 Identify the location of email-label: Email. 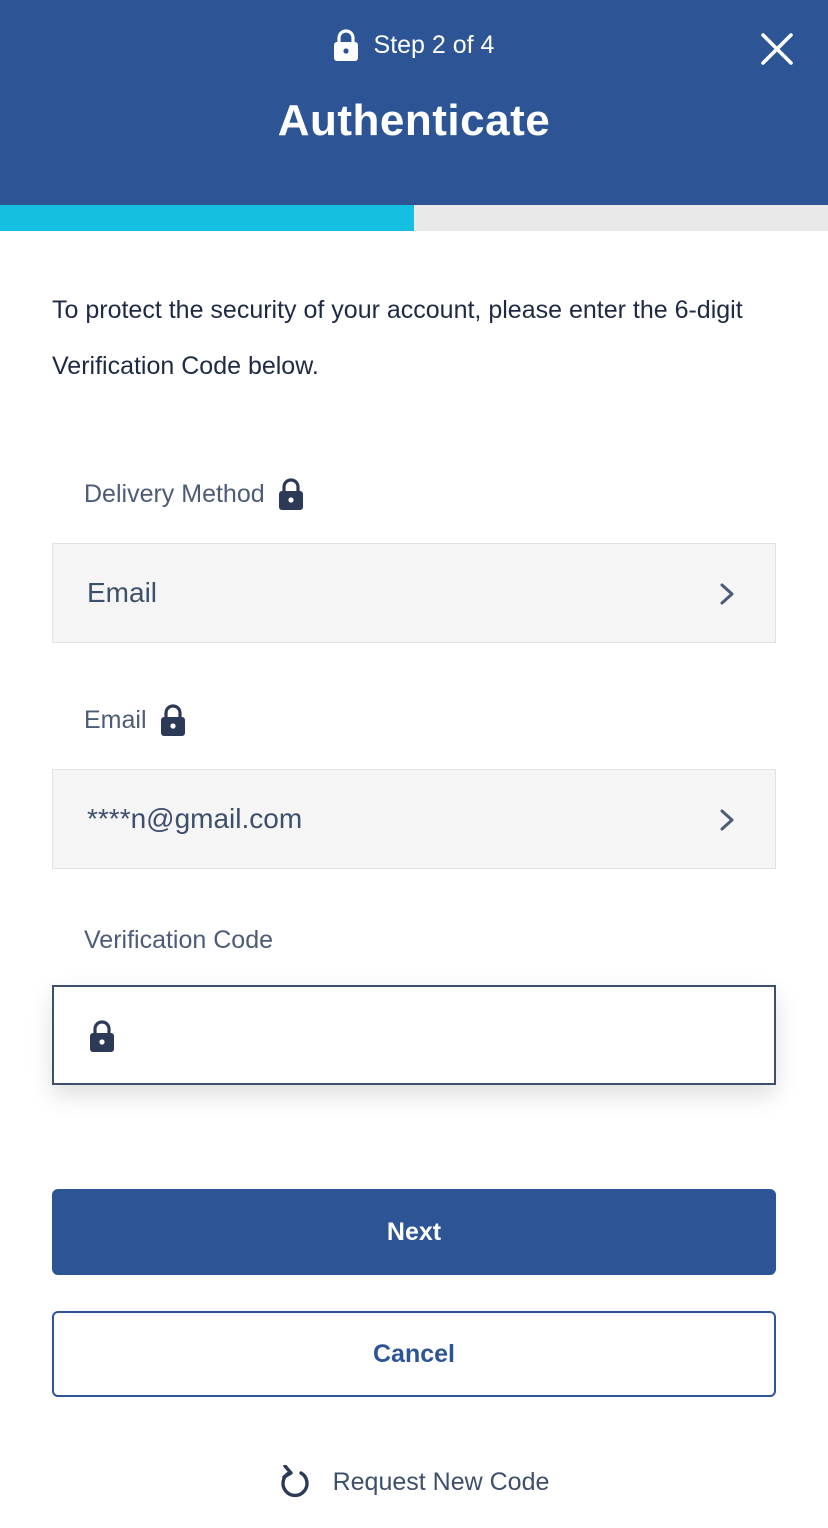
(134, 720).